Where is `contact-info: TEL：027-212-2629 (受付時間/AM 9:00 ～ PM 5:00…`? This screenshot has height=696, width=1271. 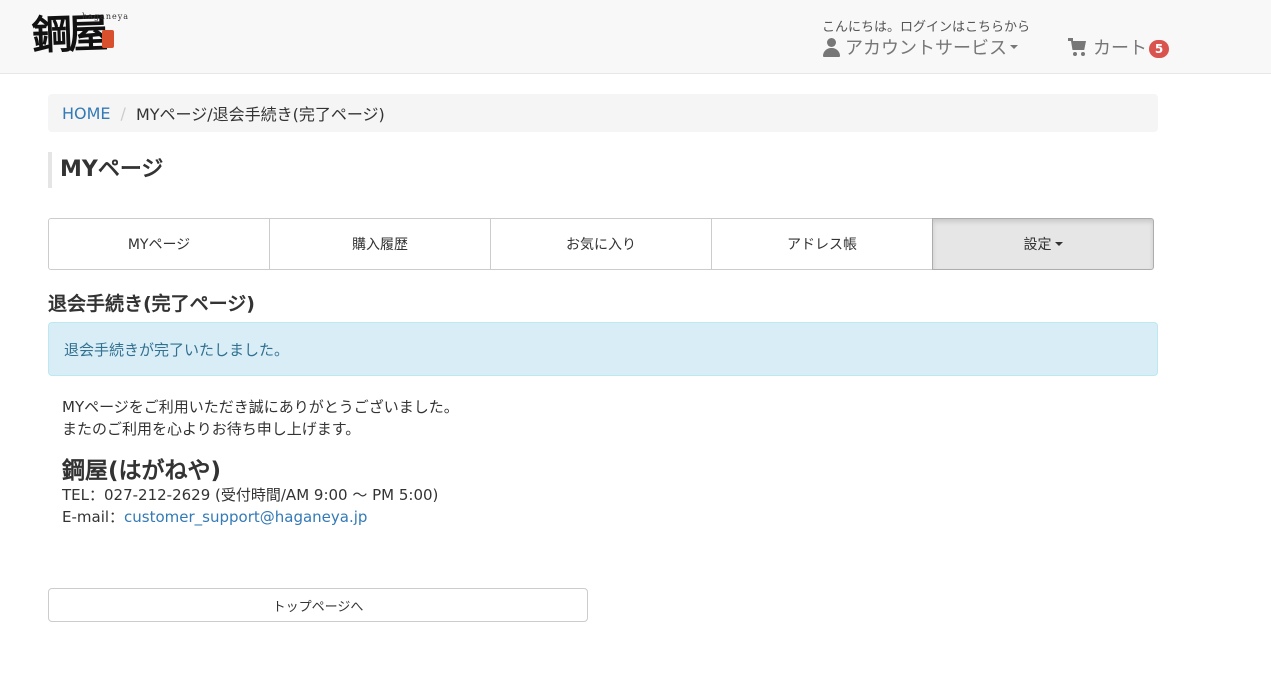 contact-info: TEL：027-212-2629 (受付時間/AM 9:00 ～ PM 5:00… is located at coordinates (250, 506).